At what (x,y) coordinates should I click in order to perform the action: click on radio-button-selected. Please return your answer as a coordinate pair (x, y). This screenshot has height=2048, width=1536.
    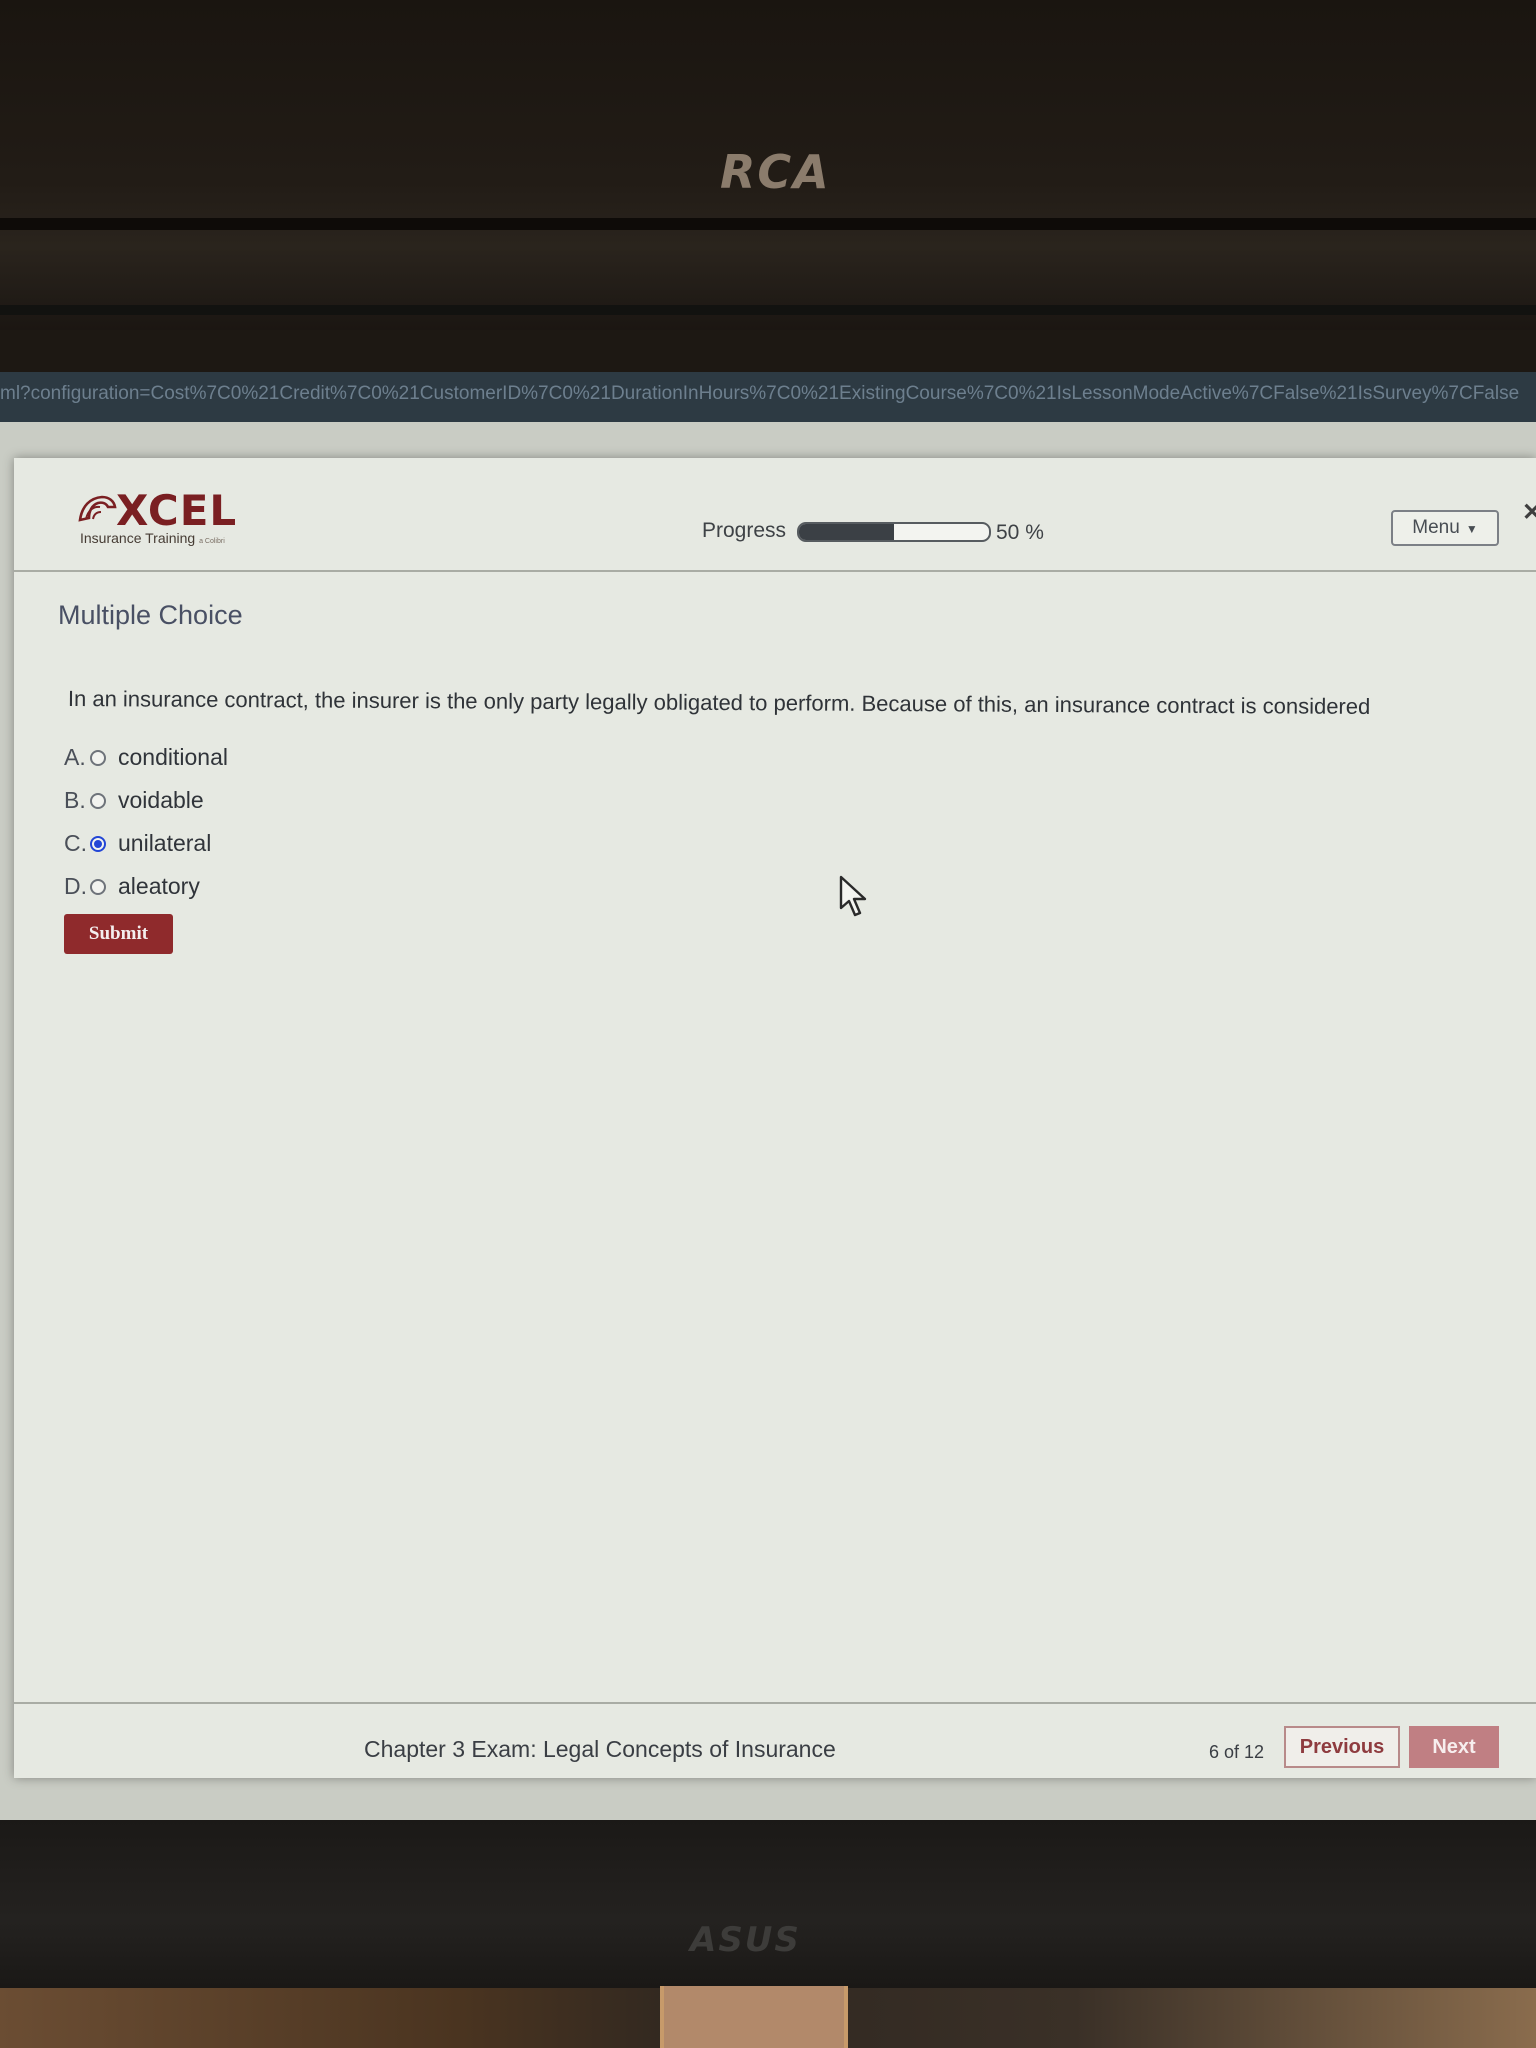
    Looking at the image, I should click on (98, 843).